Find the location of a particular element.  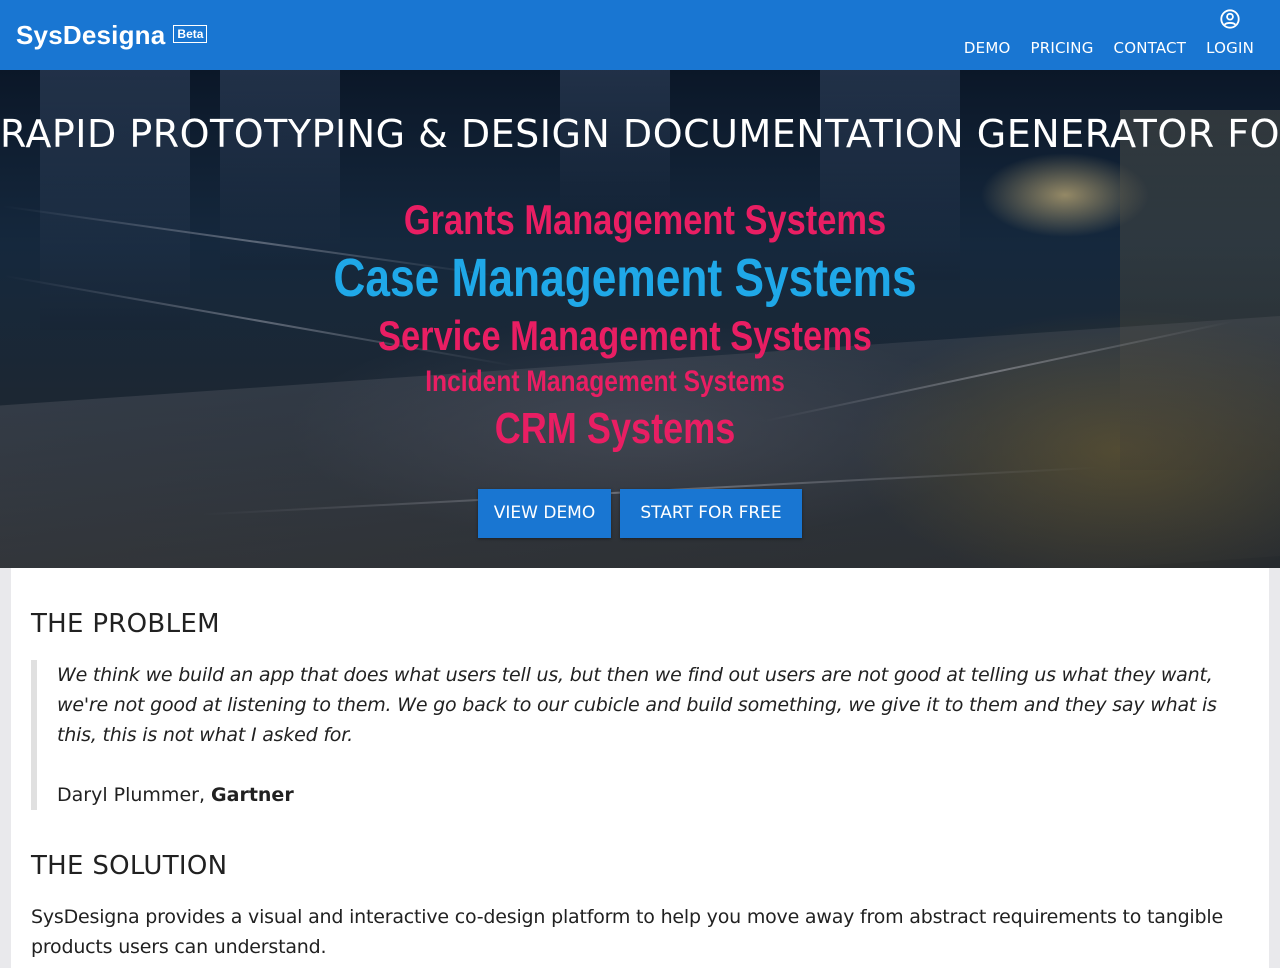

system-item-crm: CRM Systems is located at coordinates (615, 428).